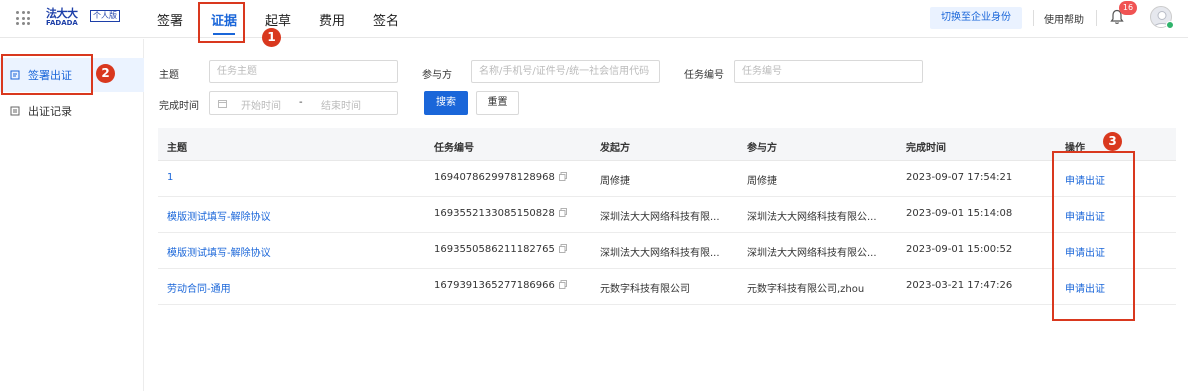 The height and width of the screenshot is (391, 1188). I want to click on end-date-input: 结束时间, so click(341, 104).